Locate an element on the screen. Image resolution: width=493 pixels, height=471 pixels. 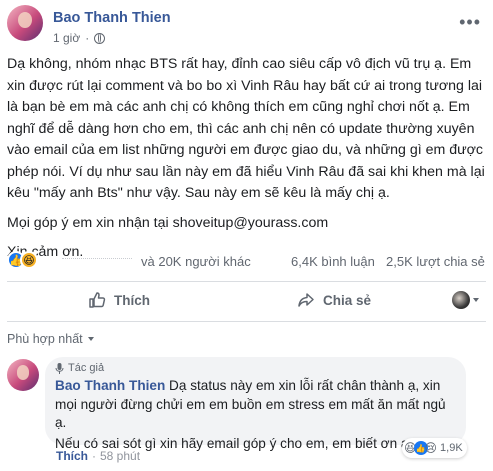
reaction-icons: 👍 😆 is located at coordinates (22, 260).